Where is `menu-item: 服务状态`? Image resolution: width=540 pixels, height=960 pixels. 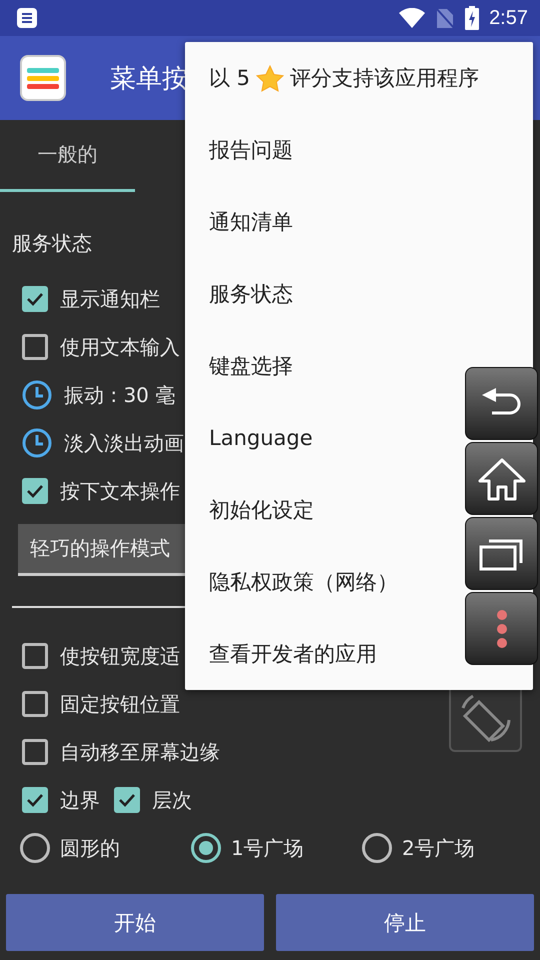 menu-item: 服务状态 is located at coordinates (239, 294).